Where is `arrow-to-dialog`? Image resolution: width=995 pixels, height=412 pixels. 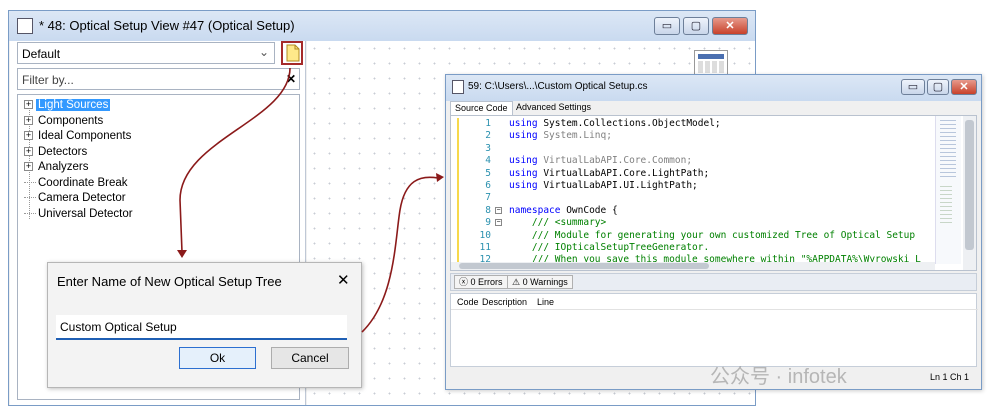 arrow-to-dialog is located at coordinates (235, 160).